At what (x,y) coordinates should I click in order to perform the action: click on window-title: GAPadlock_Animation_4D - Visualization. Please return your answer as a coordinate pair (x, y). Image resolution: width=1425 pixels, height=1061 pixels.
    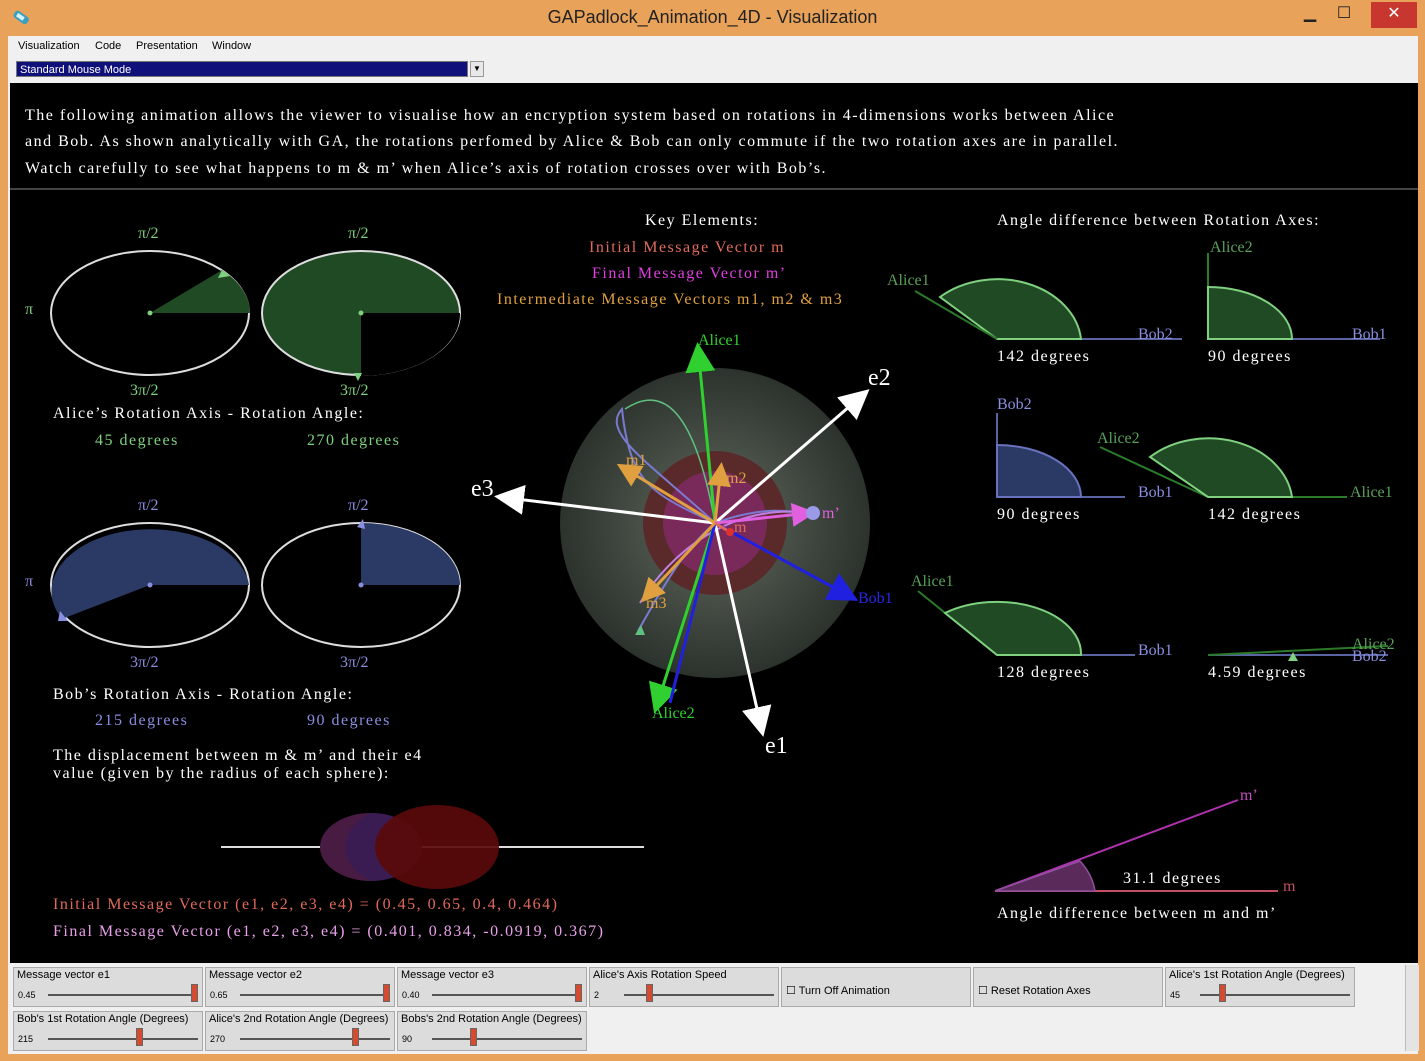
    Looking at the image, I should click on (712, 17).